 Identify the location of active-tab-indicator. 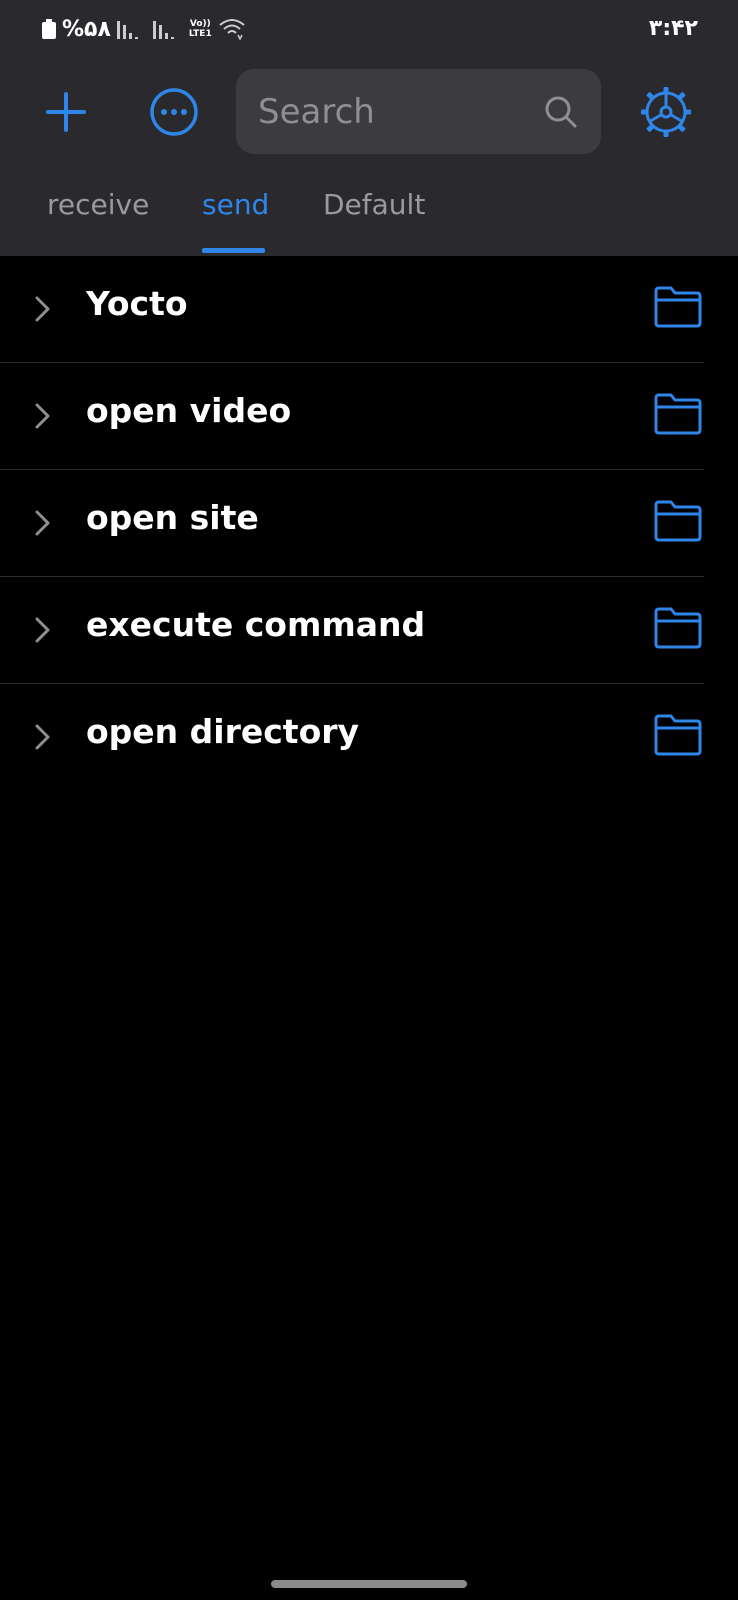
(233, 250).